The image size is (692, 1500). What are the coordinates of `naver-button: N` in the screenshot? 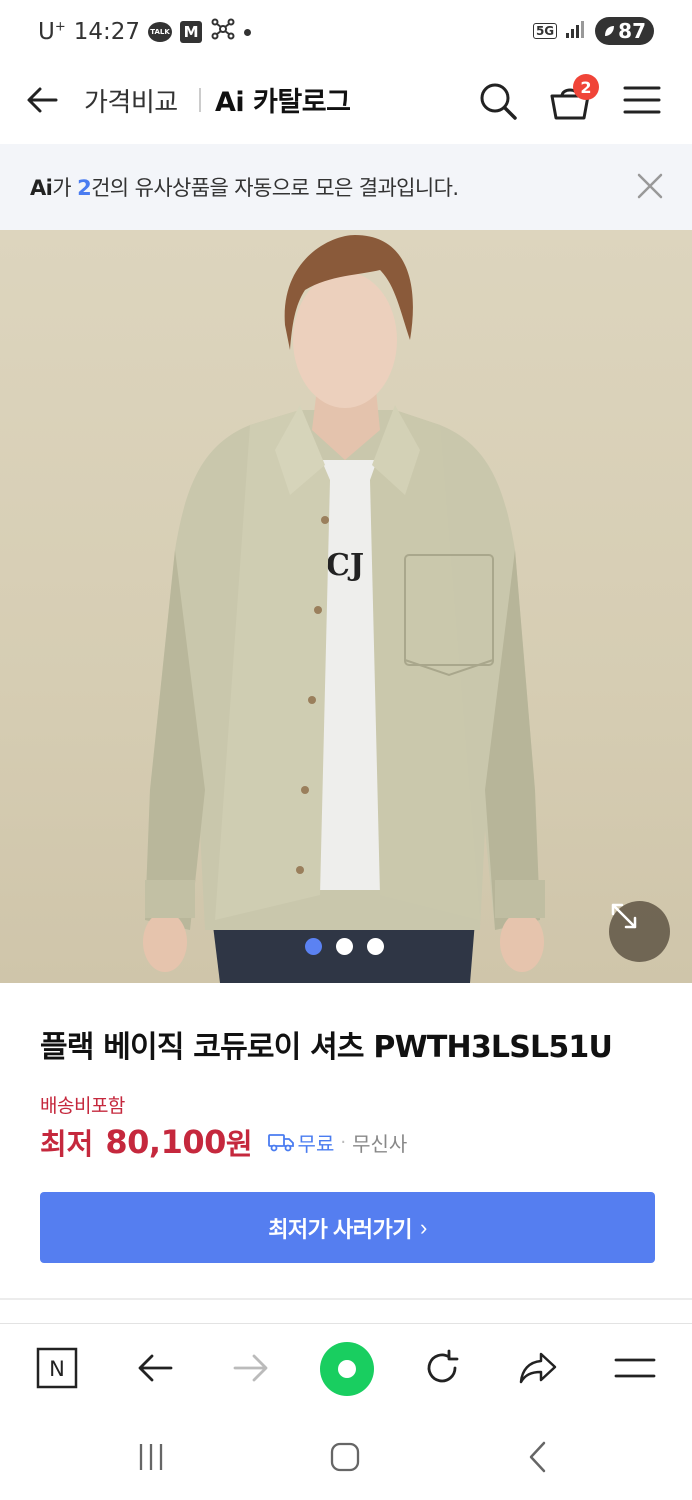 It's located at (57, 1368).